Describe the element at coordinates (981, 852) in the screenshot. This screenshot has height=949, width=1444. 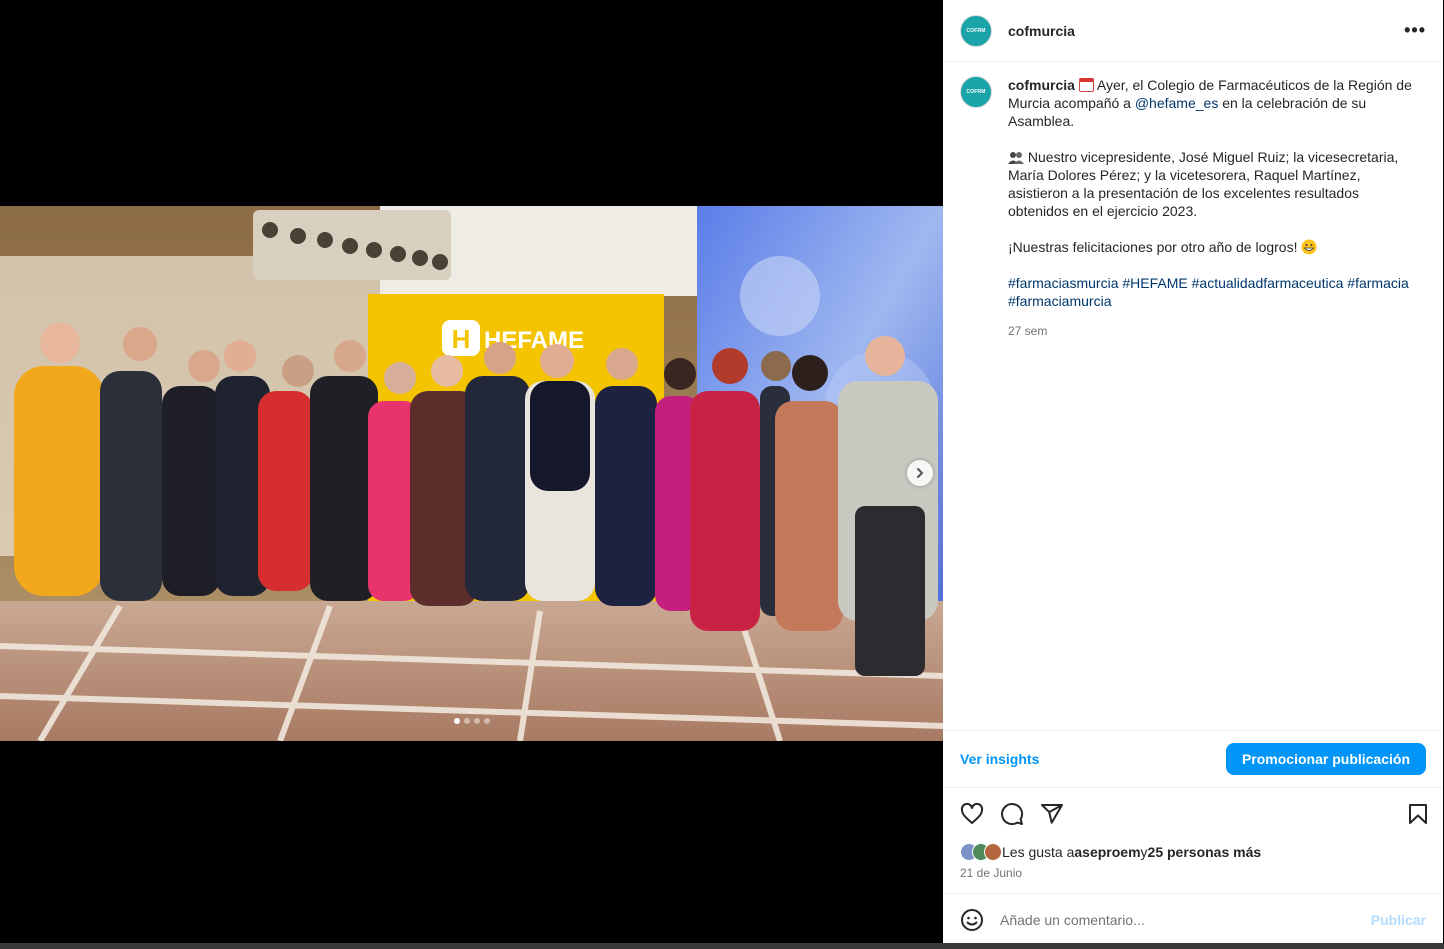
I see `like-avatars` at that location.